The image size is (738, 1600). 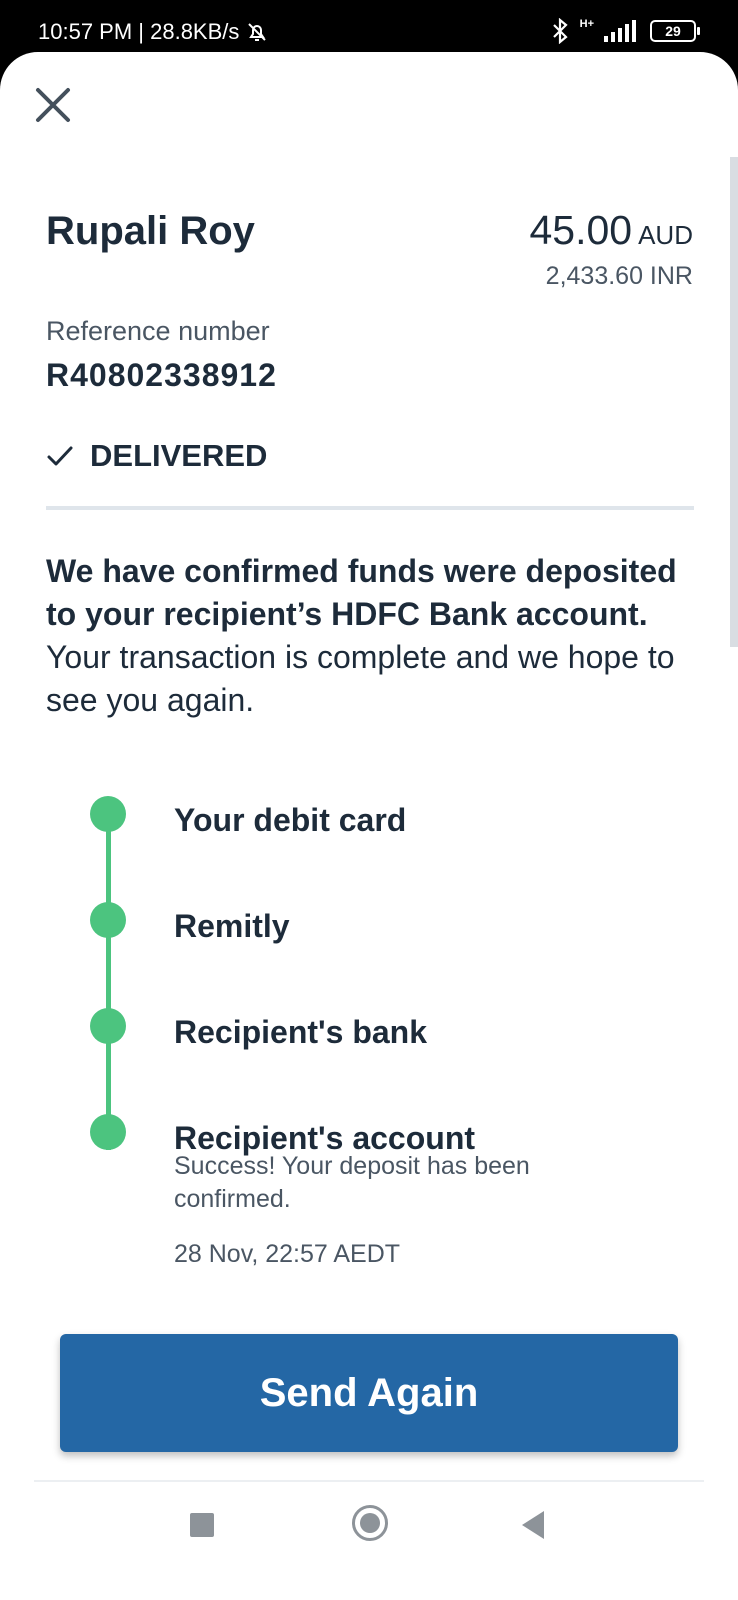 What do you see at coordinates (287, 1254) in the screenshot?
I see `timeline-final-time: 28 Nov, 22:57 AEDT` at bounding box center [287, 1254].